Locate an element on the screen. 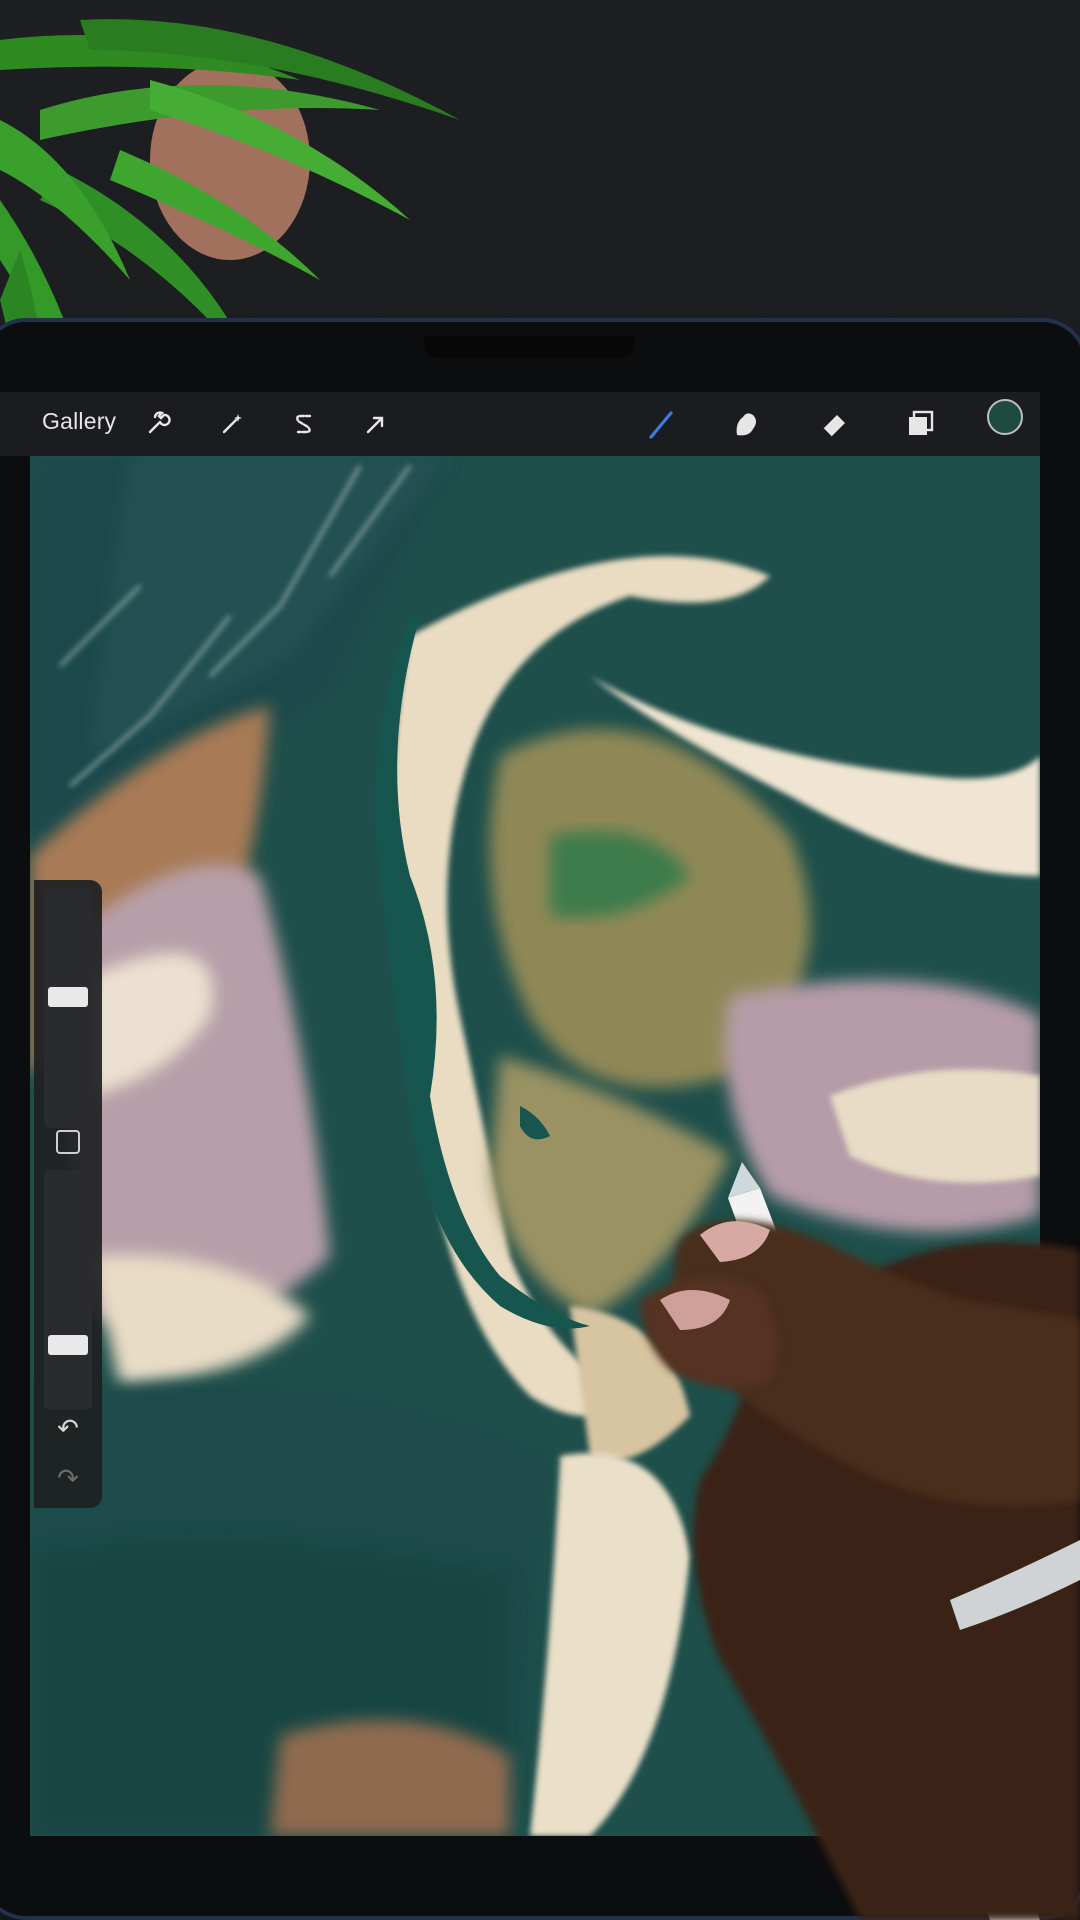  selection-s-icon is located at coordinates (304, 424).